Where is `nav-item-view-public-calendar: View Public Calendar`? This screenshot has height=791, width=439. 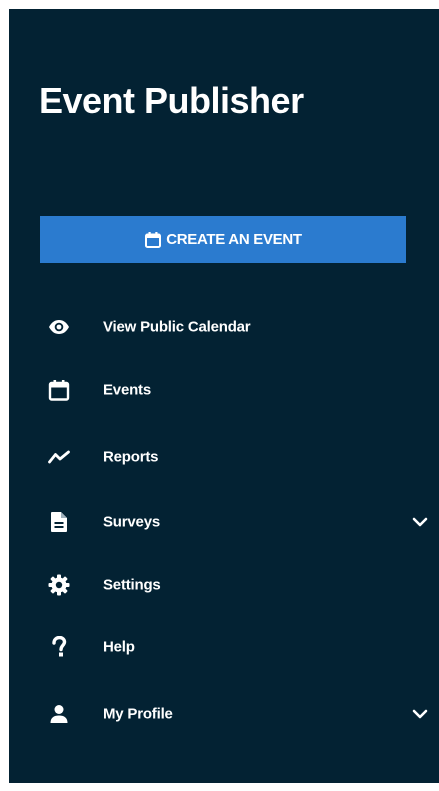 nav-item-view-public-calendar: View Public Calendar is located at coordinates (224, 327).